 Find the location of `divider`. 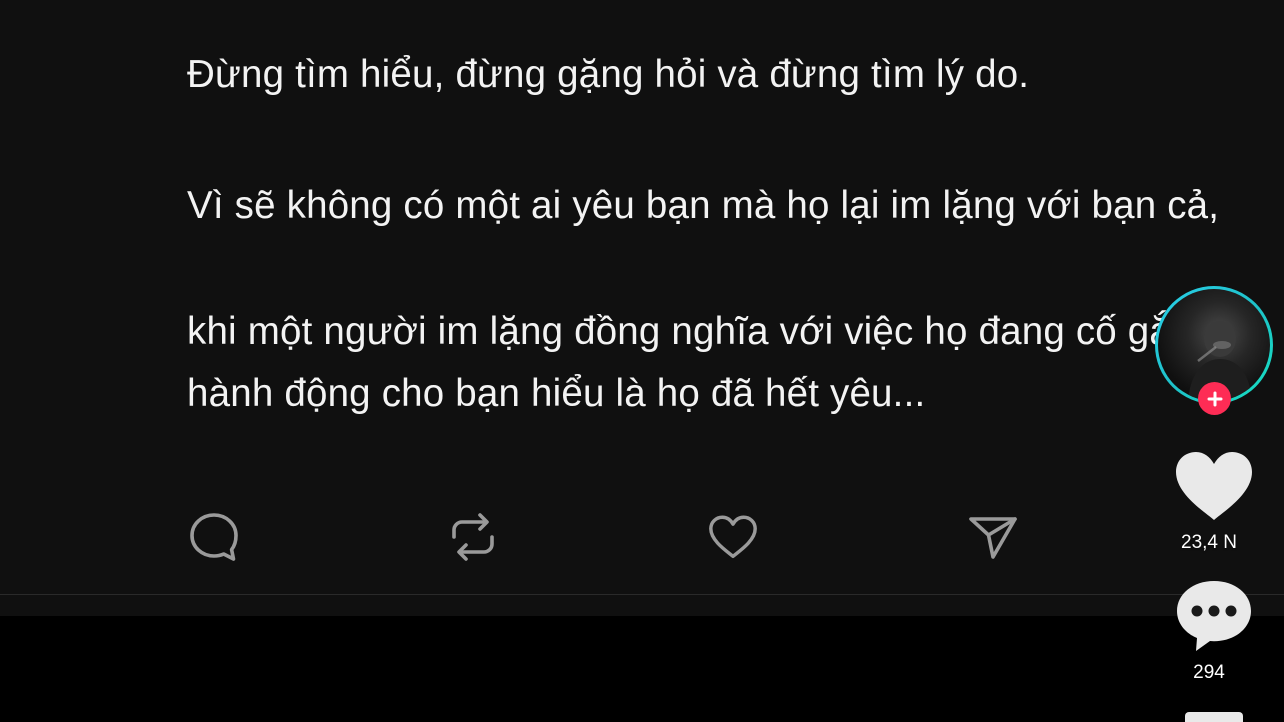

divider is located at coordinates (642, 594).